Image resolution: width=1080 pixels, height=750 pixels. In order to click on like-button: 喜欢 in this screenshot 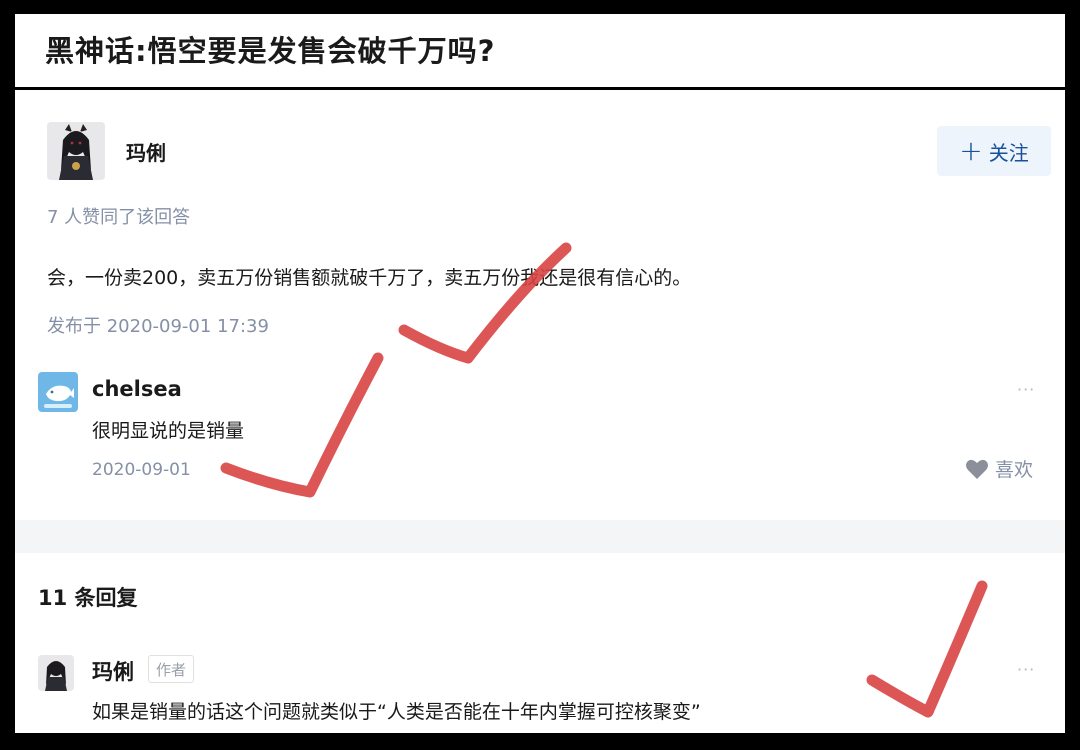, I will do `click(999, 468)`.